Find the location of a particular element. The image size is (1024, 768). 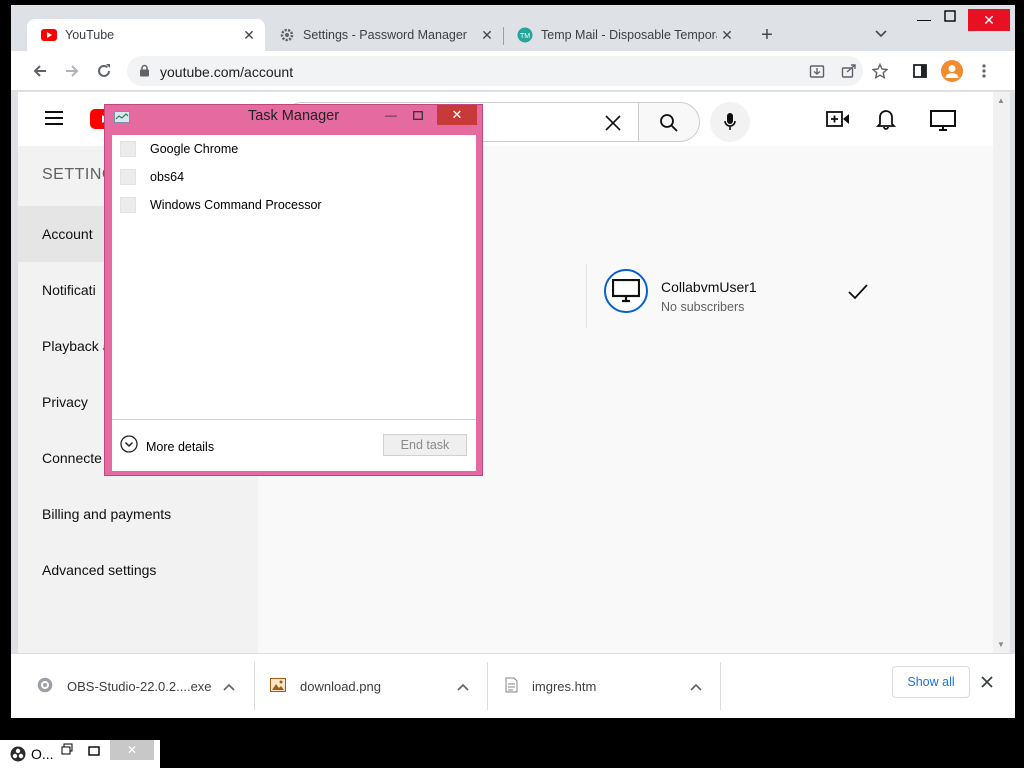

process-name: Windows Command Processor is located at coordinates (236, 205).